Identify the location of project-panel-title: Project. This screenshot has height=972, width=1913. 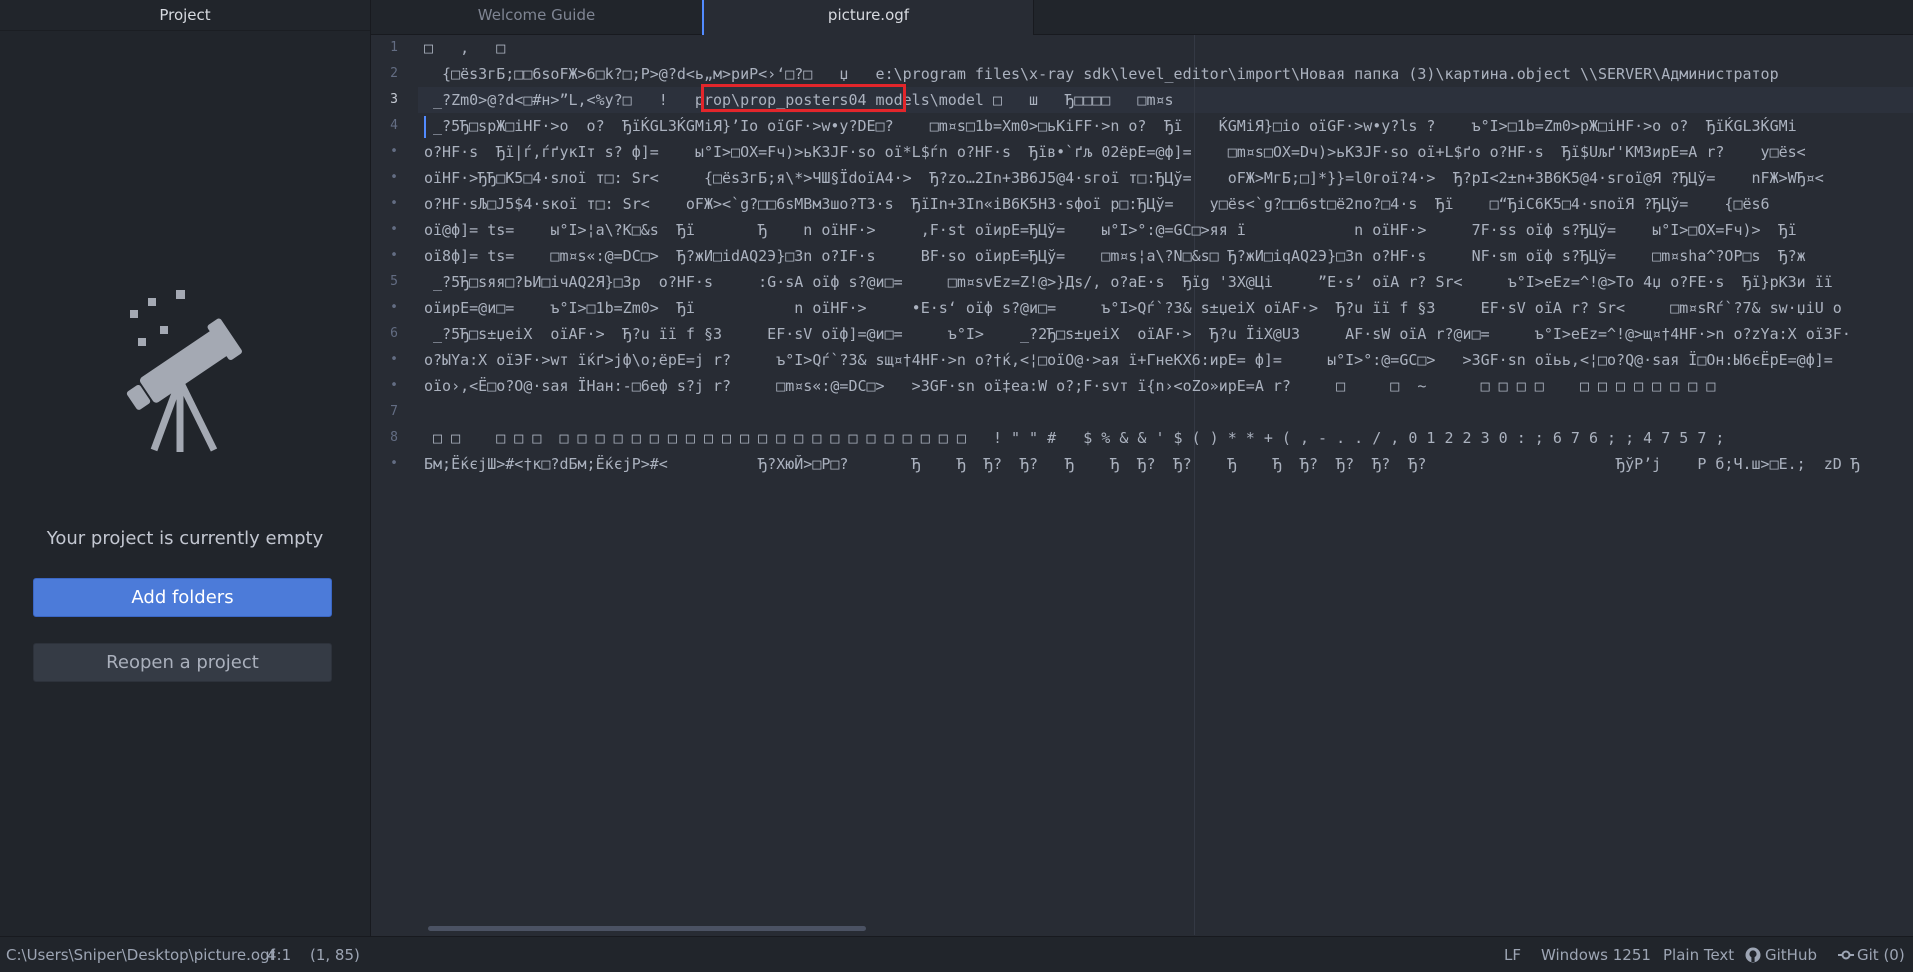
(185, 15).